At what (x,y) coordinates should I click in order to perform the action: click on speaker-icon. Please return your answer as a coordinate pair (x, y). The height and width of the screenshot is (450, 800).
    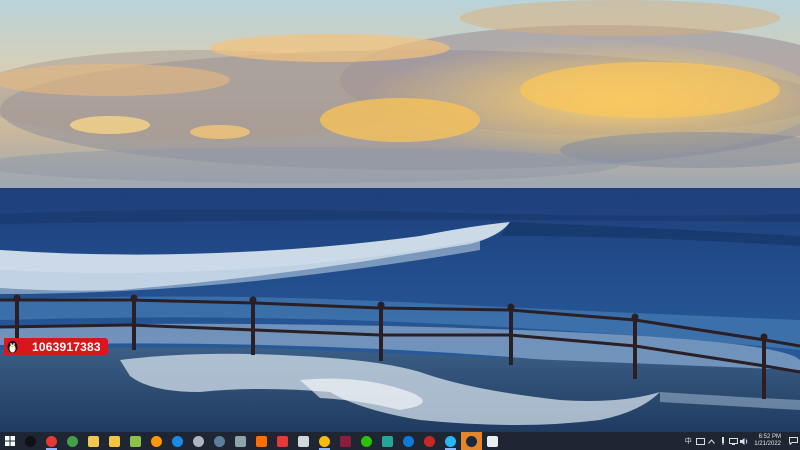
    Looking at the image, I should click on (722, 441).